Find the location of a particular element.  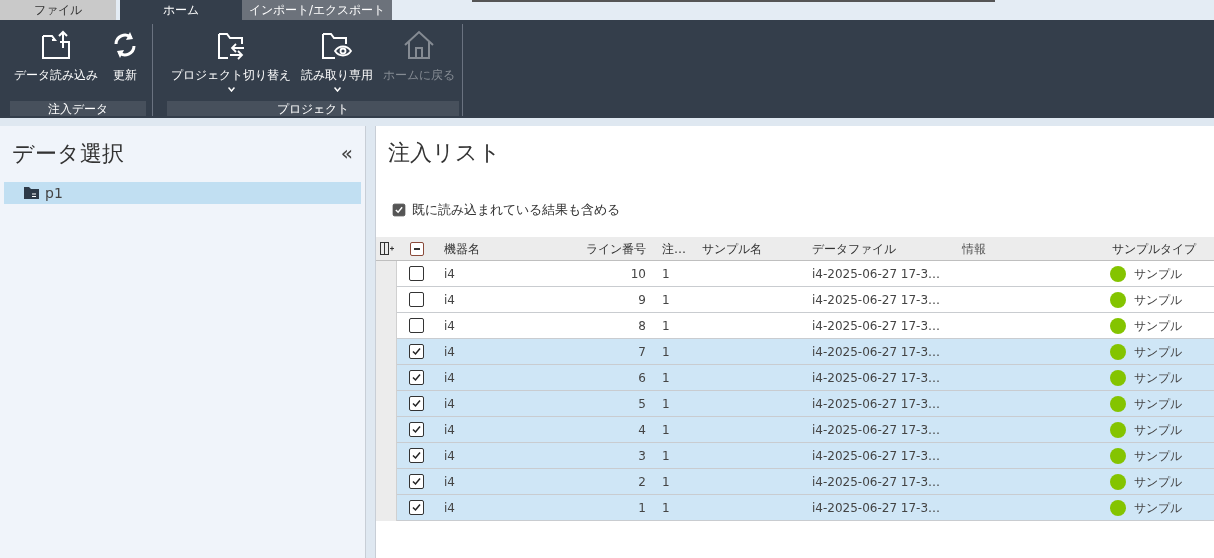

table-cell-text: 8 is located at coordinates (642, 326).